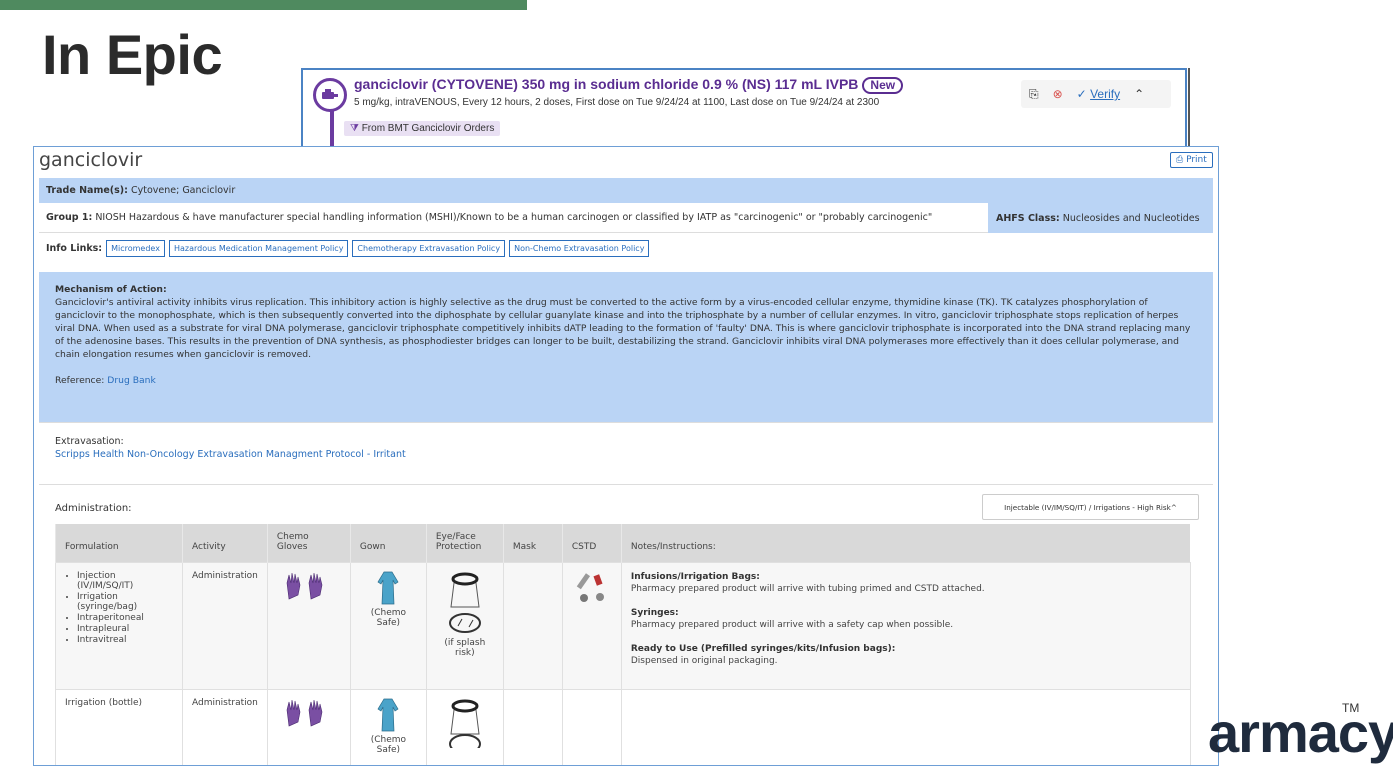 This screenshot has width=1393, height=782. I want to click on cancel-icon: ⊗, so click(1058, 94).